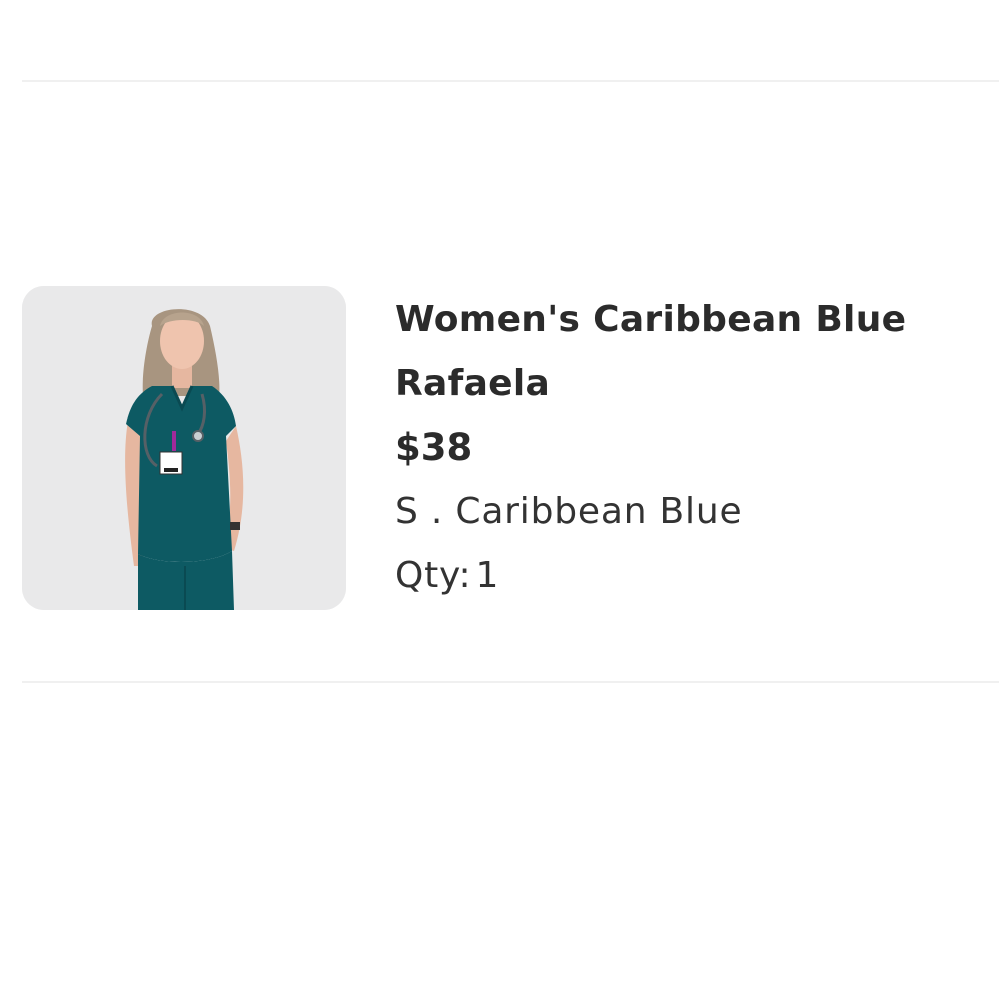 Image resolution: width=999 pixels, height=1000 pixels. What do you see at coordinates (487, 575) in the screenshot?
I see `quantity-value: 1` at bounding box center [487, 575].